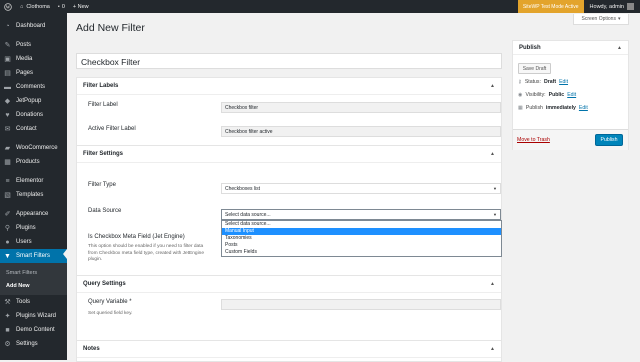 This screenshot has height=362, width=640. I want to click on sidebar-item-posts: ✎ Posts, so click(33, 45).